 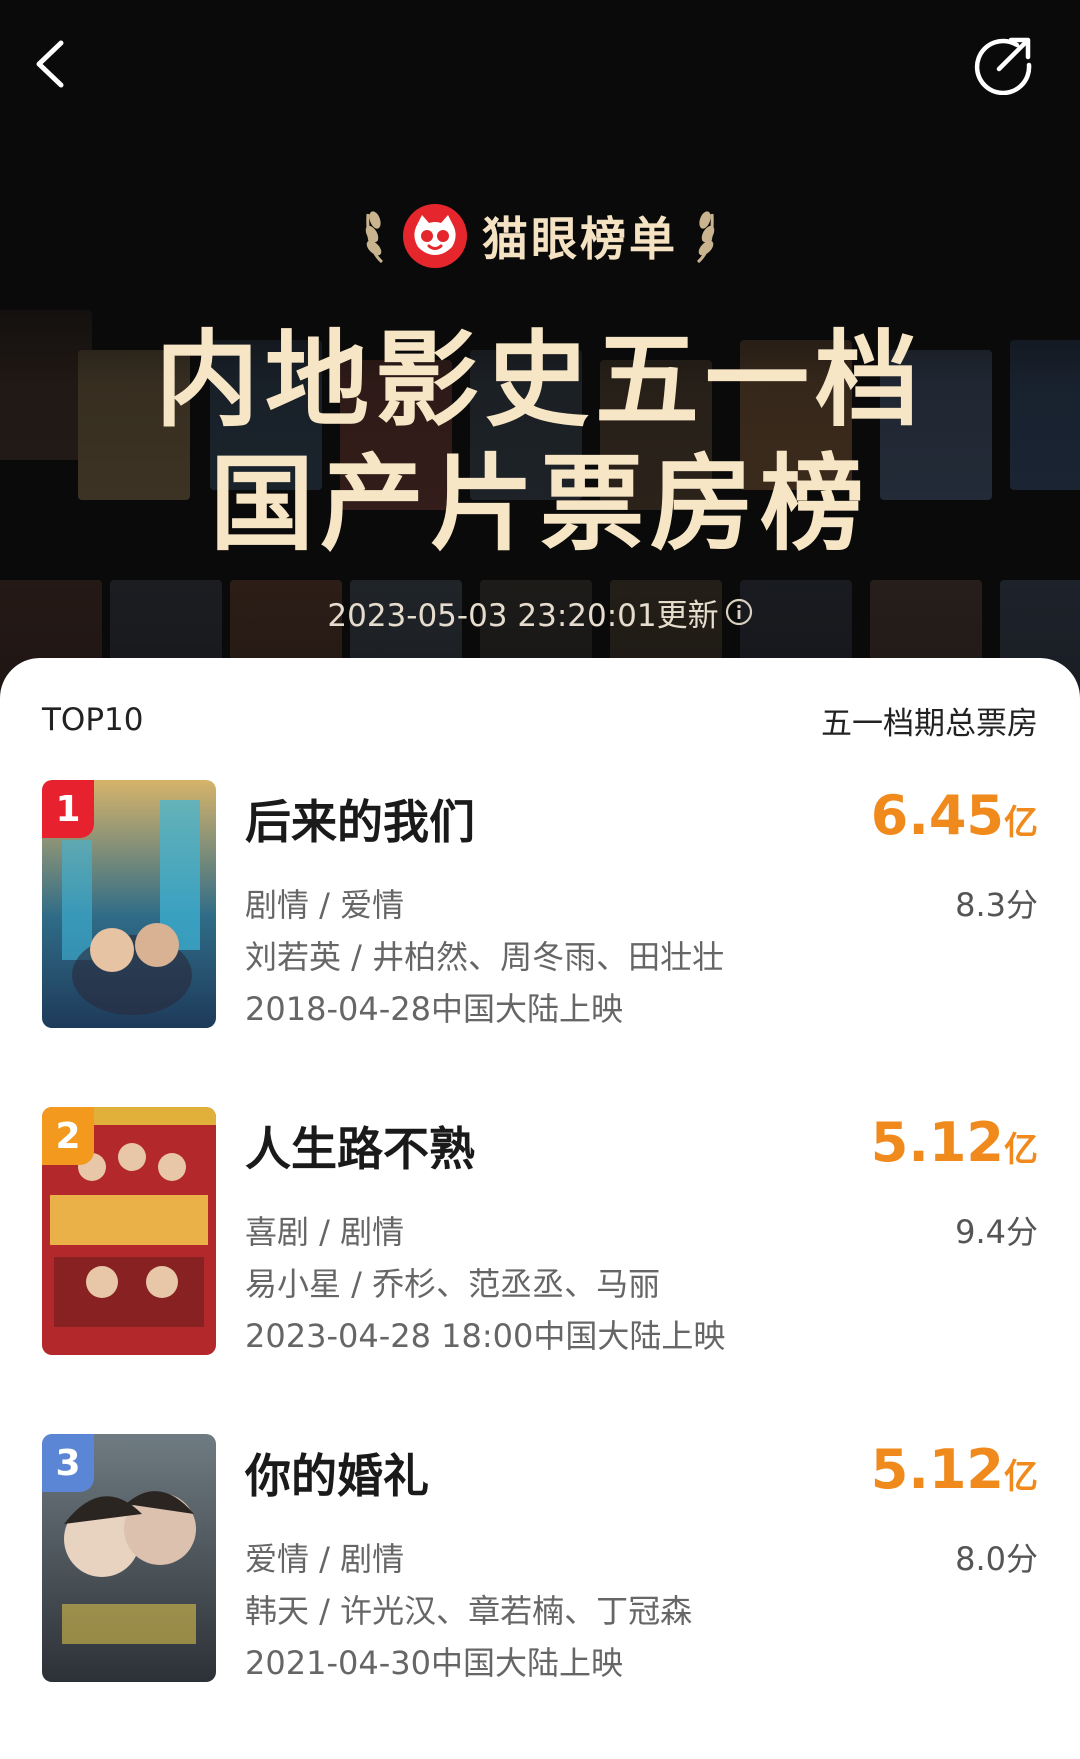 I want to click on rank-badge: 3, so click(x=68, y=1463).